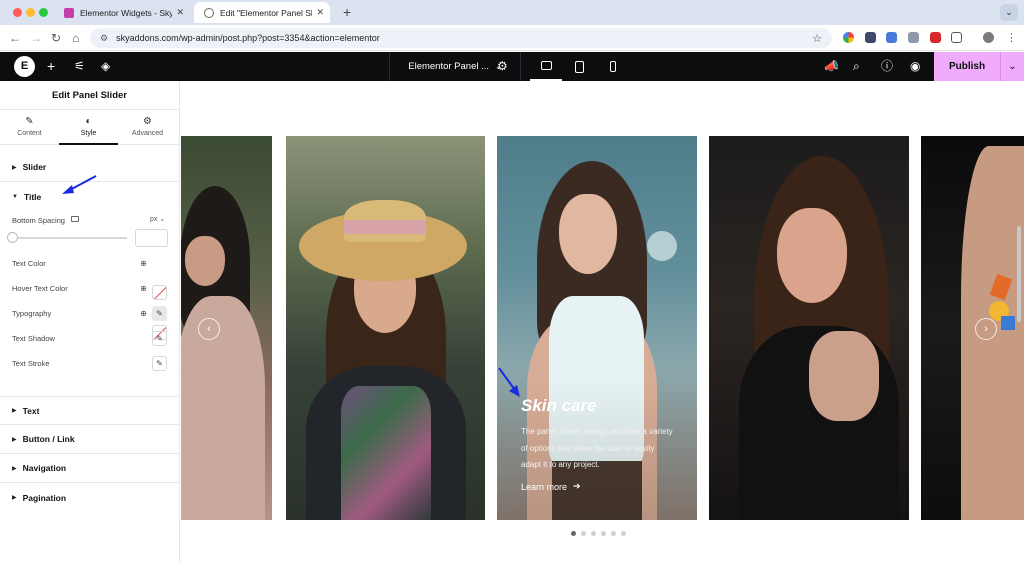 This screenshot has height=562, width=1024. What do you see at coordinates (89, 167) in the screenshot?
I see `section-slider: ▶ Slider` at bounding box center [89, 167].